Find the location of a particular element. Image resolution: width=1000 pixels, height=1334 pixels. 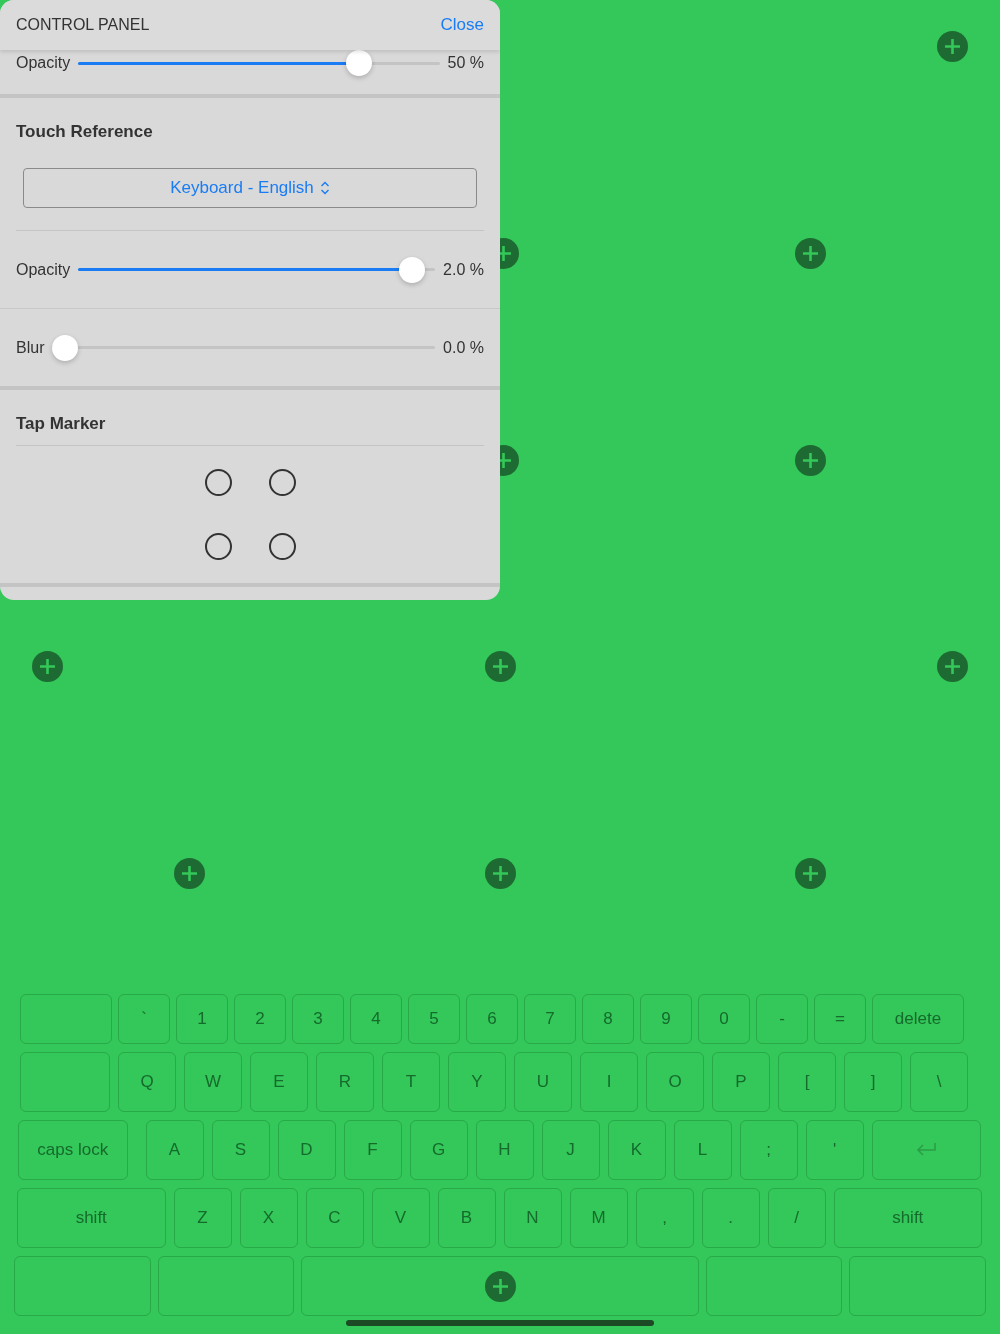

keyboard-key: Y is located at coordinates (477, 1082).